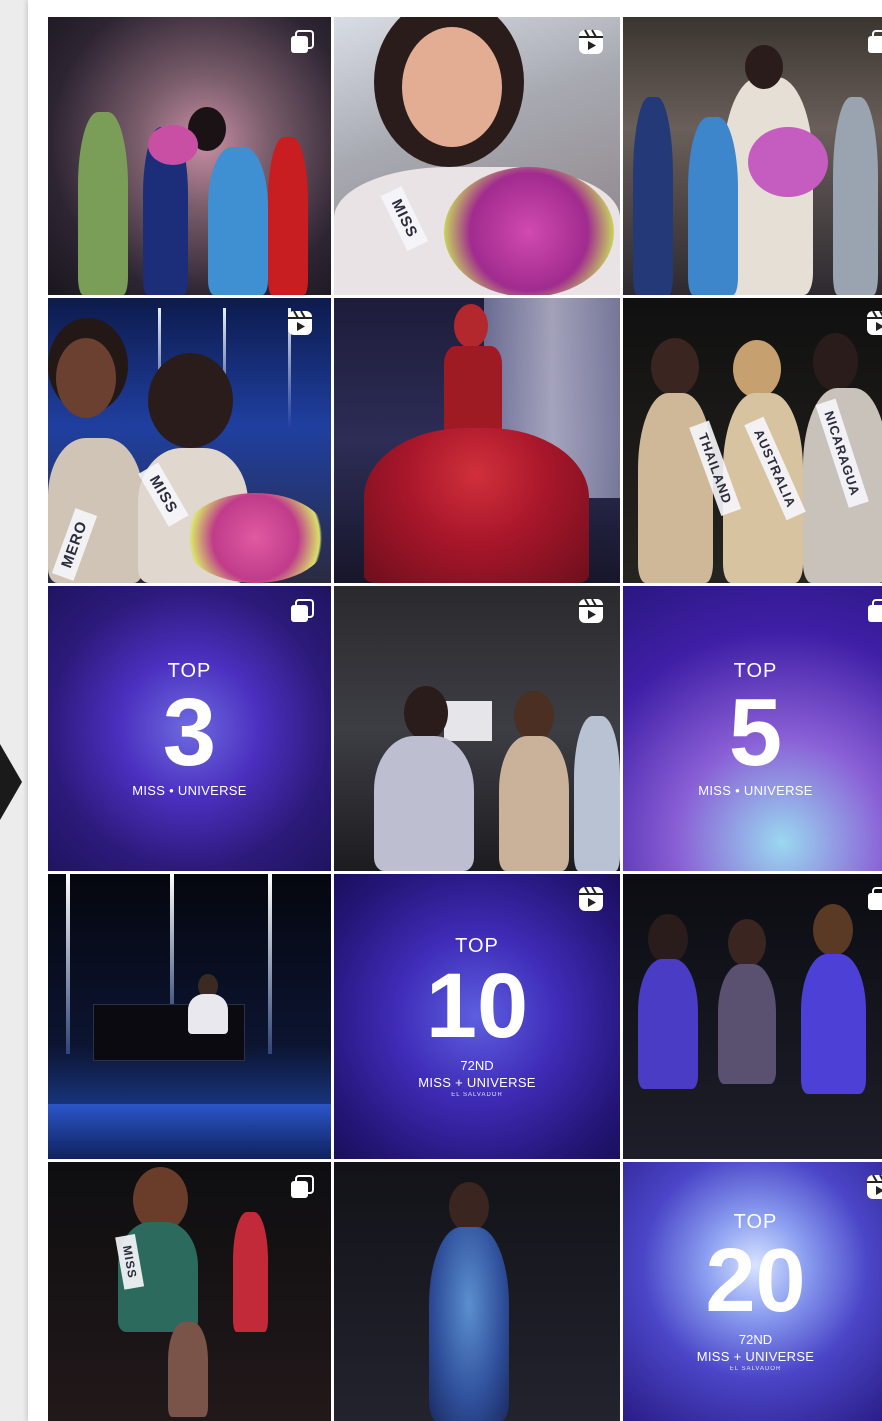 The width and height of the screenshot is (882, 1421). I want to click on post-tile-top-3: TOP 3 MISS • UNIVERSE, so click(189, 728).